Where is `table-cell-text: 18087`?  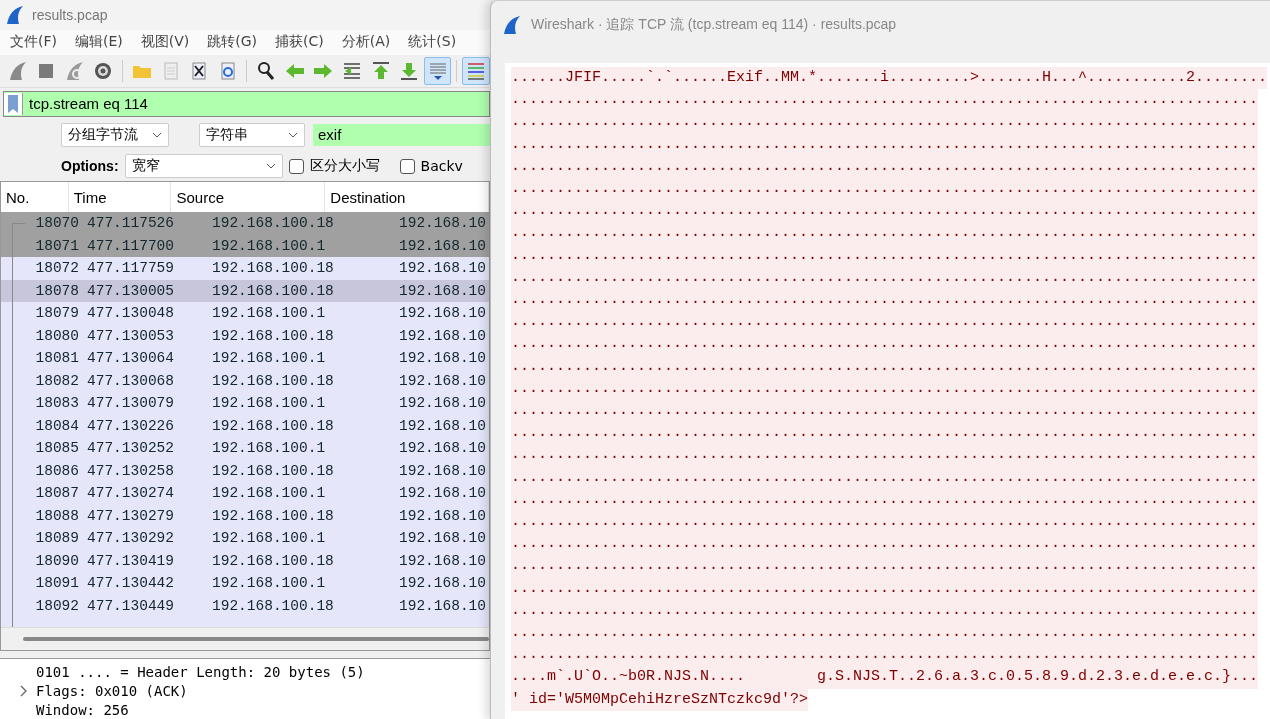
table-cell-text: 18087 is located at coordinates (56, 493).